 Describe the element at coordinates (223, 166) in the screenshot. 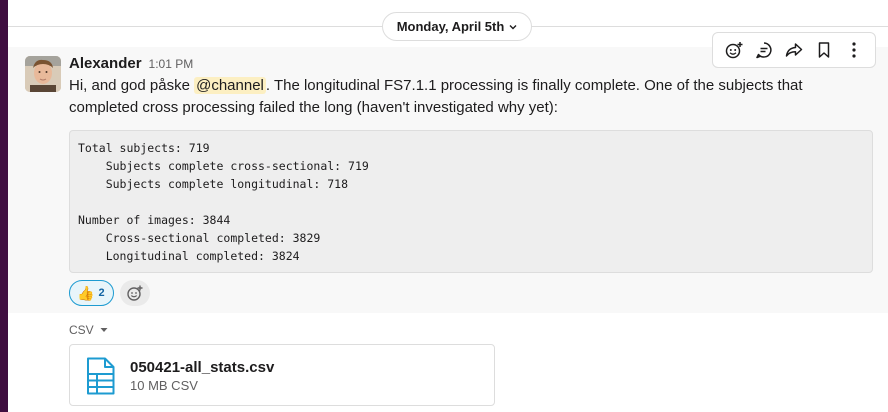

I see `code-line: Subjects complete cross-sectional: 719` at that location.